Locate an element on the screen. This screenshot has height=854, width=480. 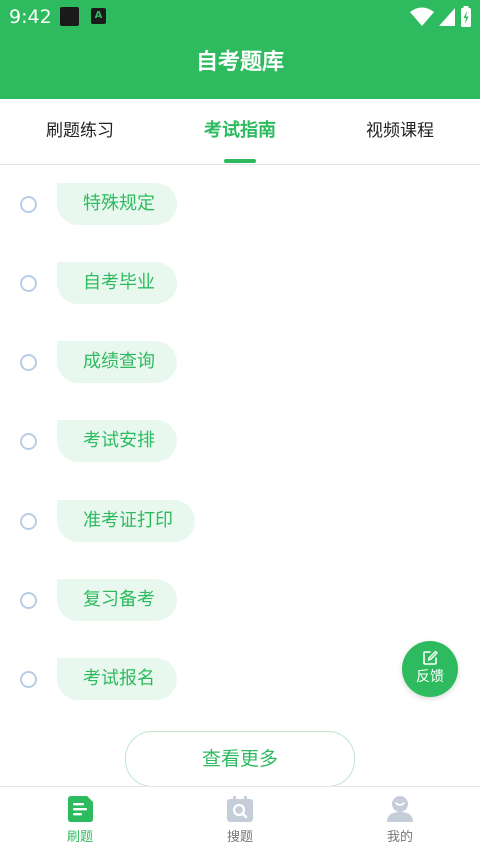
guide-item-label: 自考毕业 is located at coordinates (117, 283).